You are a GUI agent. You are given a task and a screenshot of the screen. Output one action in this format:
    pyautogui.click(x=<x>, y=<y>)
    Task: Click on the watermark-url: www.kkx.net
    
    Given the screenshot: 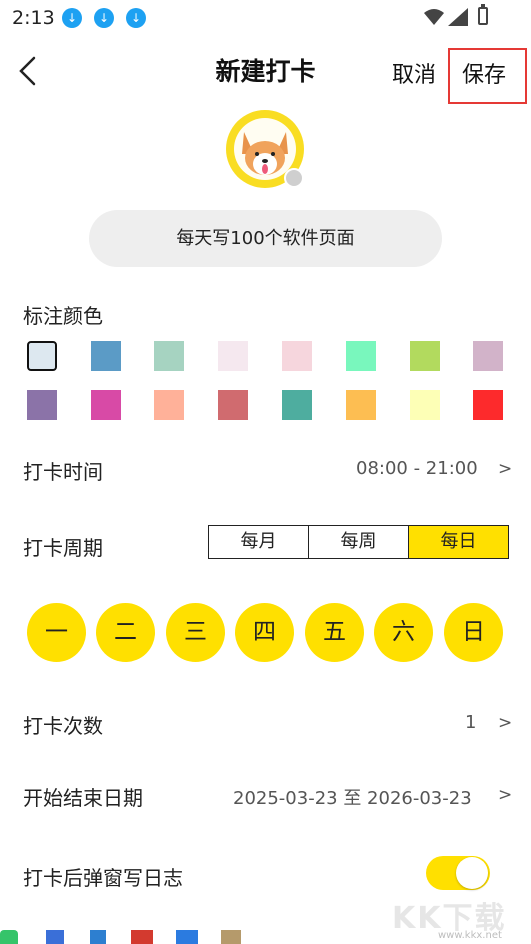 What is the action you would take?
    pyautogui.click(x=470, y=935)
    